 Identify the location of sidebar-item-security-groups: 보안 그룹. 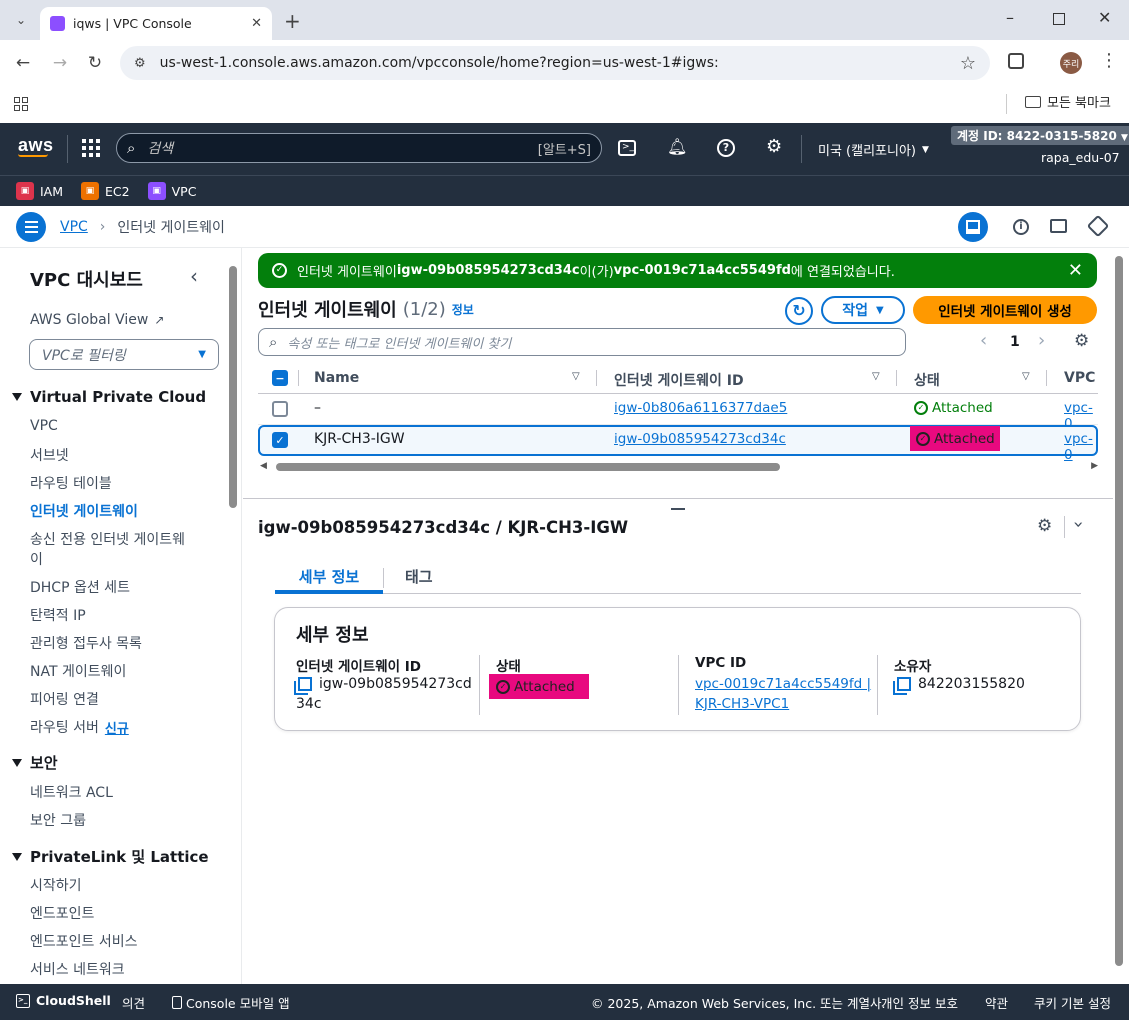
(58, 820).